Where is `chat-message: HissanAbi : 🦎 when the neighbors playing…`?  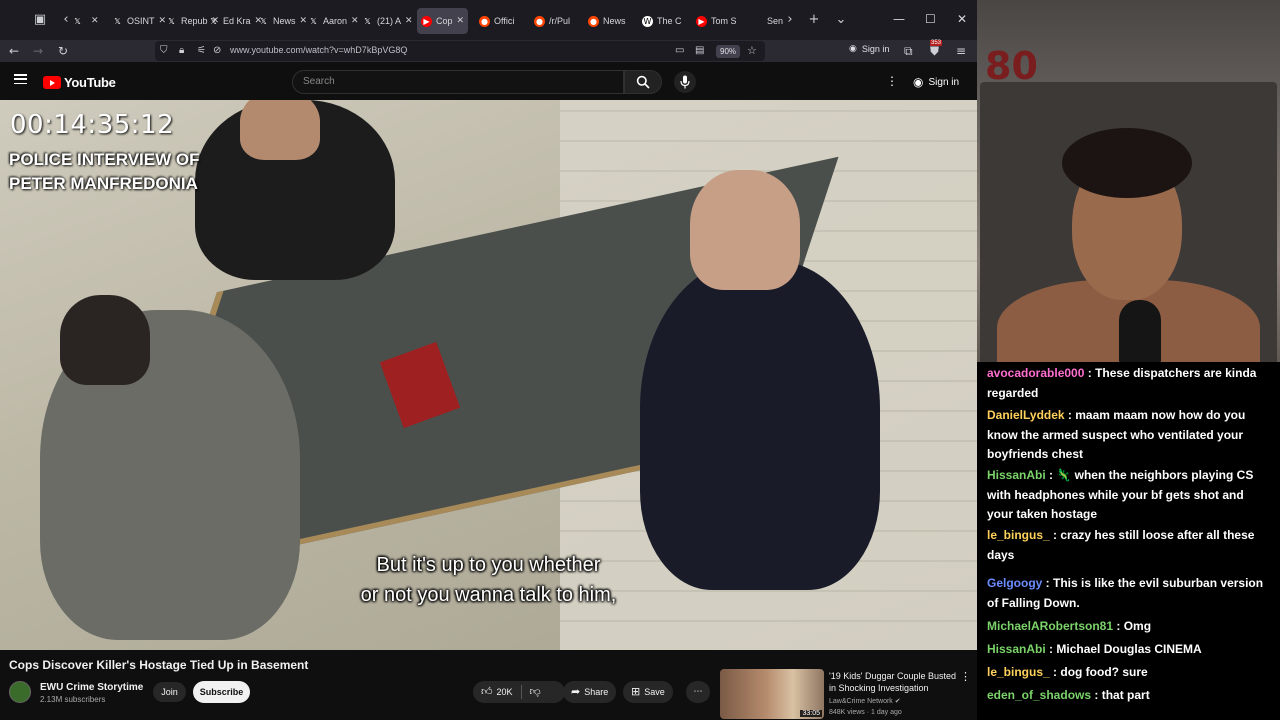 chat-message: HissanAbi : 🦎 when the neighbors playing… is located at coordinates (1129, 495).